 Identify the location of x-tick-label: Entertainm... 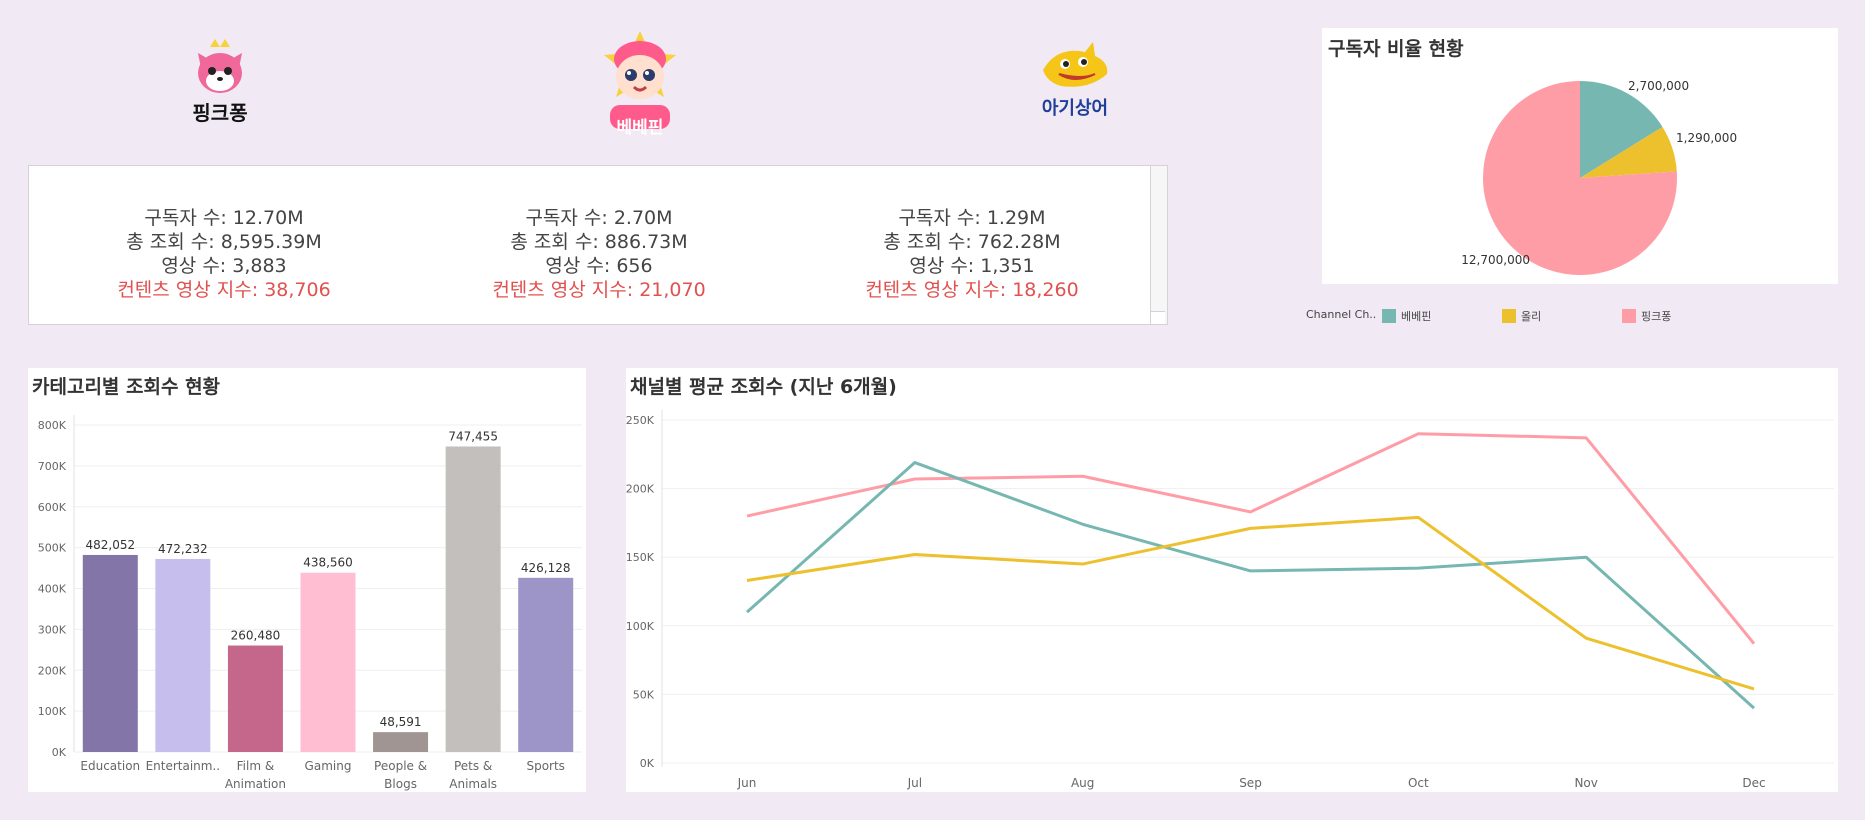
(183, 766).